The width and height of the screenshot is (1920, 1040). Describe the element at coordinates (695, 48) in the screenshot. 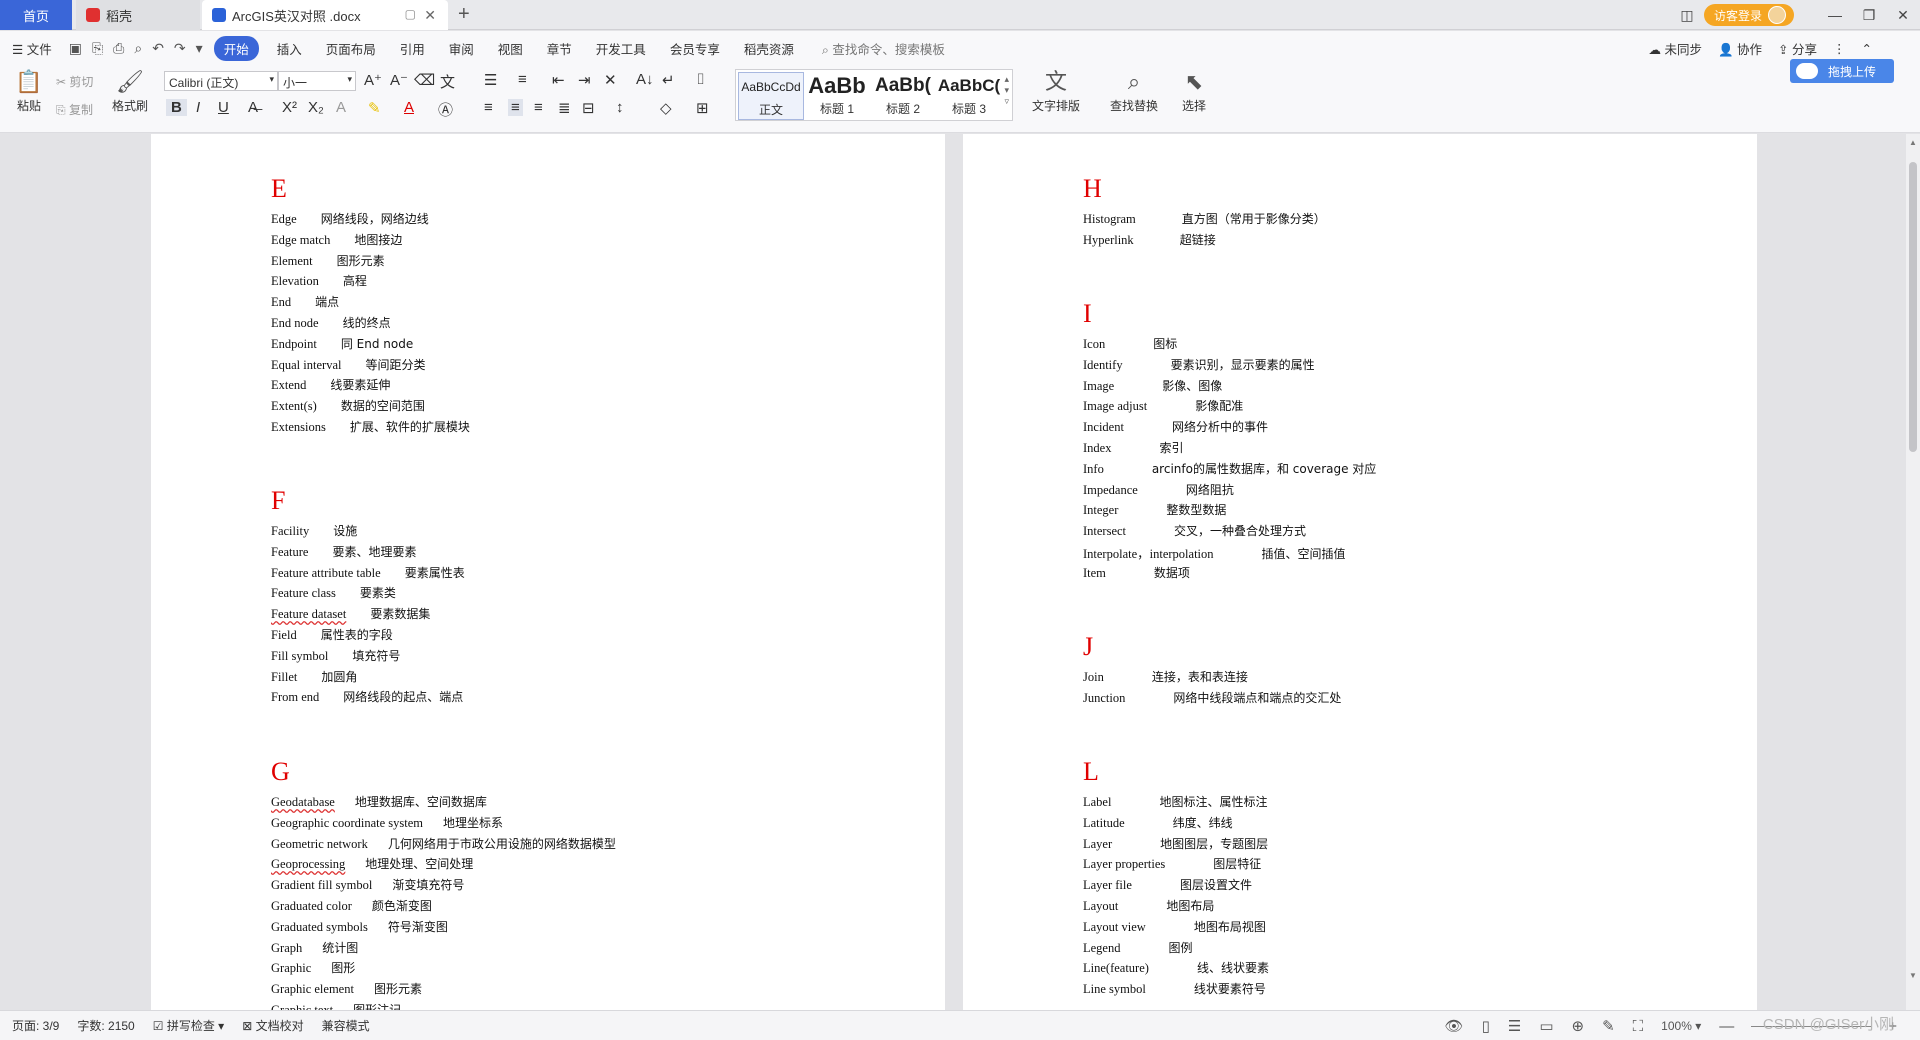

I see `menu-member: 会员专享` at that location.